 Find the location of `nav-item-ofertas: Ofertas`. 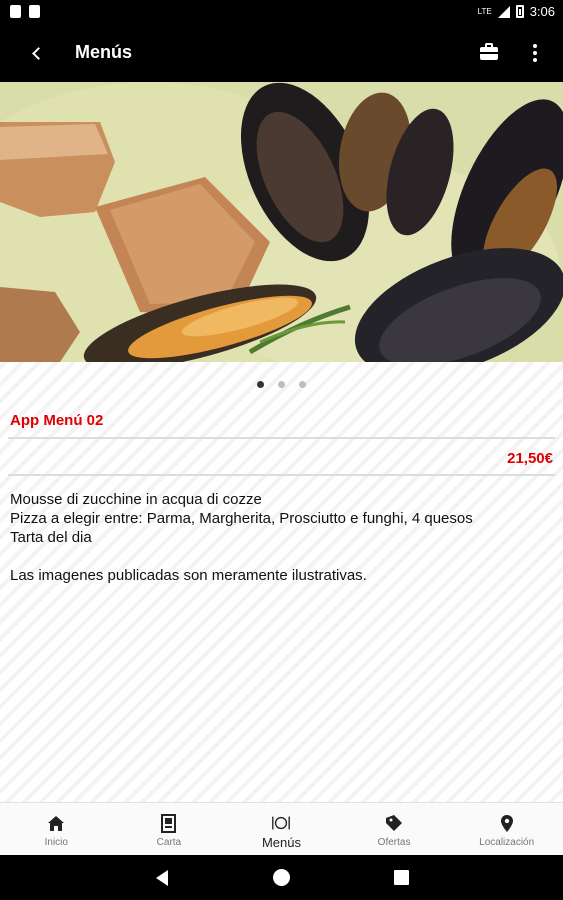

nav-item-ofertas: Ofertas is located at coordinates (394, 829).